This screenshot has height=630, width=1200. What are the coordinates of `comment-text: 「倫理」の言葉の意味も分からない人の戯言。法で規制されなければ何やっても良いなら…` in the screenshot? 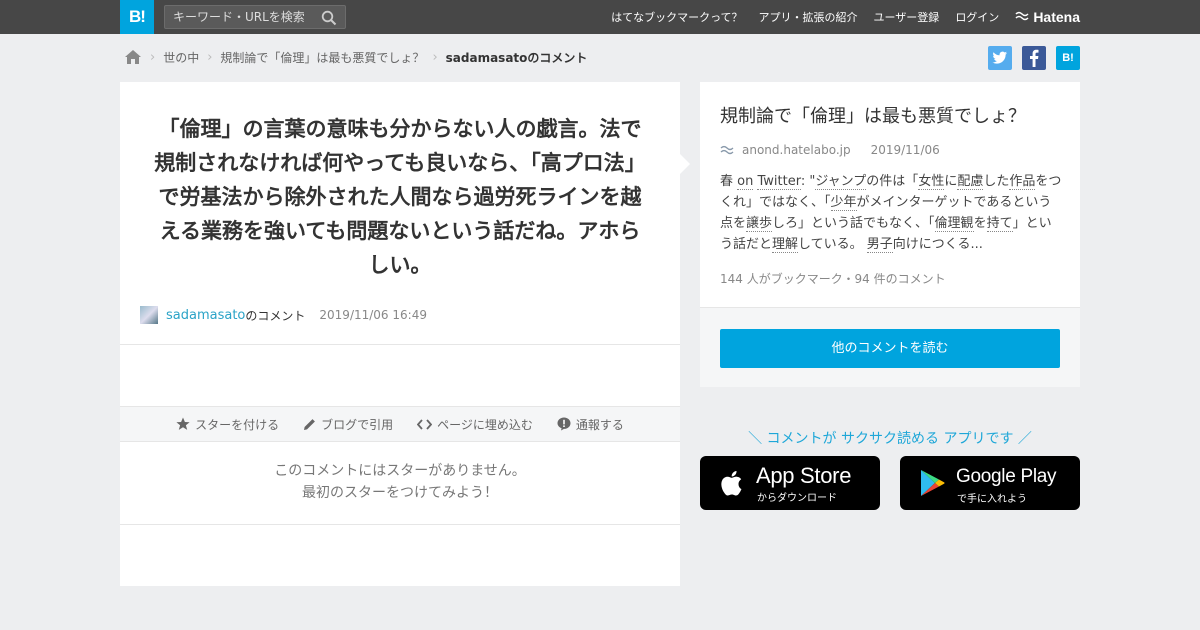 It's located at (400, 197).